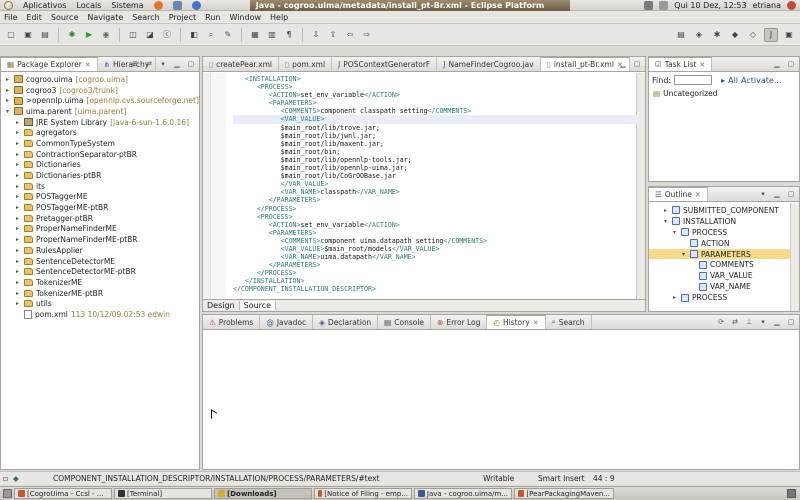 The image size is (800, 500). Describe the element at coordinates (228, 35) in the screenshot. I see `pencil-icon: ✎` at that location.